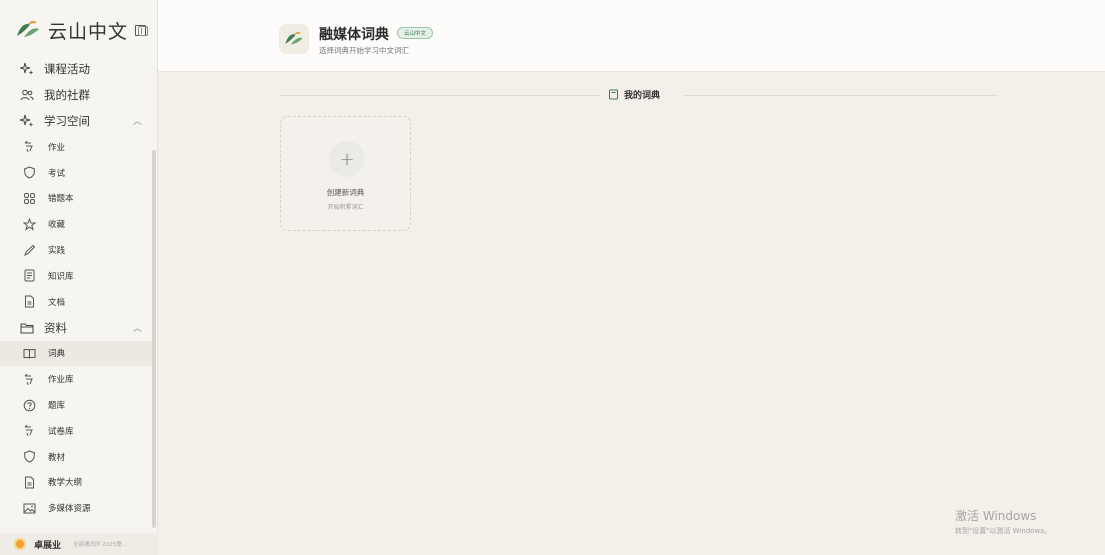 The width and height of the screenshot is (1105, 555). What do you see at coordinates (20, 544) in the screenshot?
I see `avatar` at bounding box center [20, 544].